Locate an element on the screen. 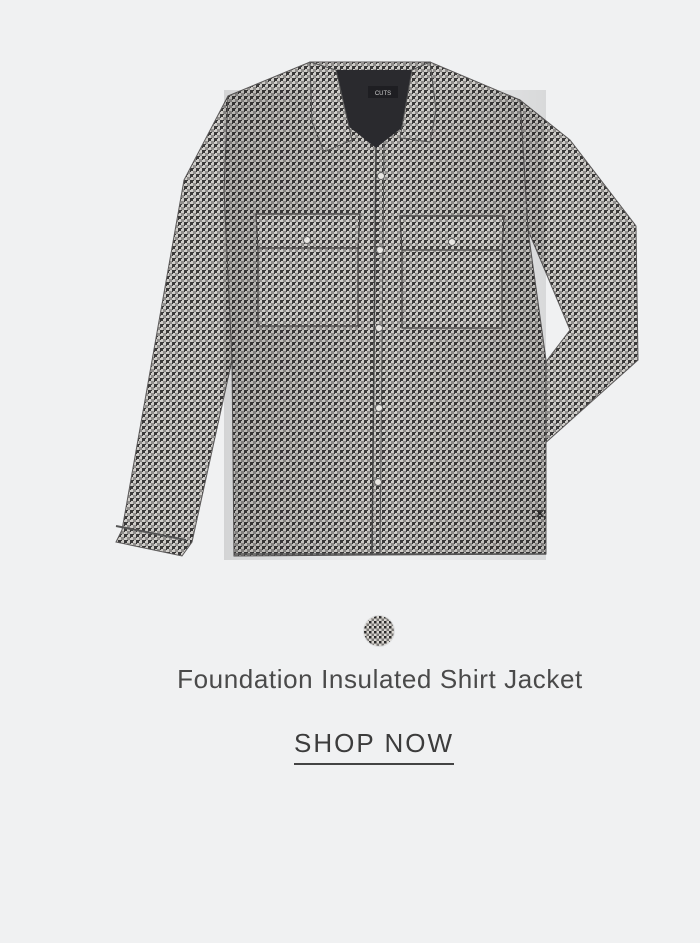 Image resolution: width=700 pixels, height=943 pixels. houndstooth-swatch-icon is located at coordinates (379, 631).